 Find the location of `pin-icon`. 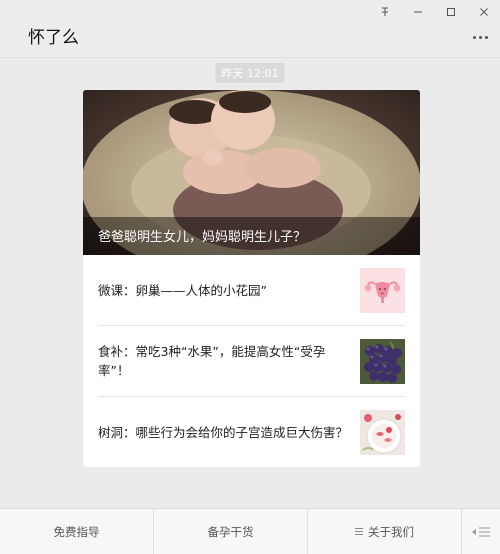

pin-icon is located at coordinates (384, 12).